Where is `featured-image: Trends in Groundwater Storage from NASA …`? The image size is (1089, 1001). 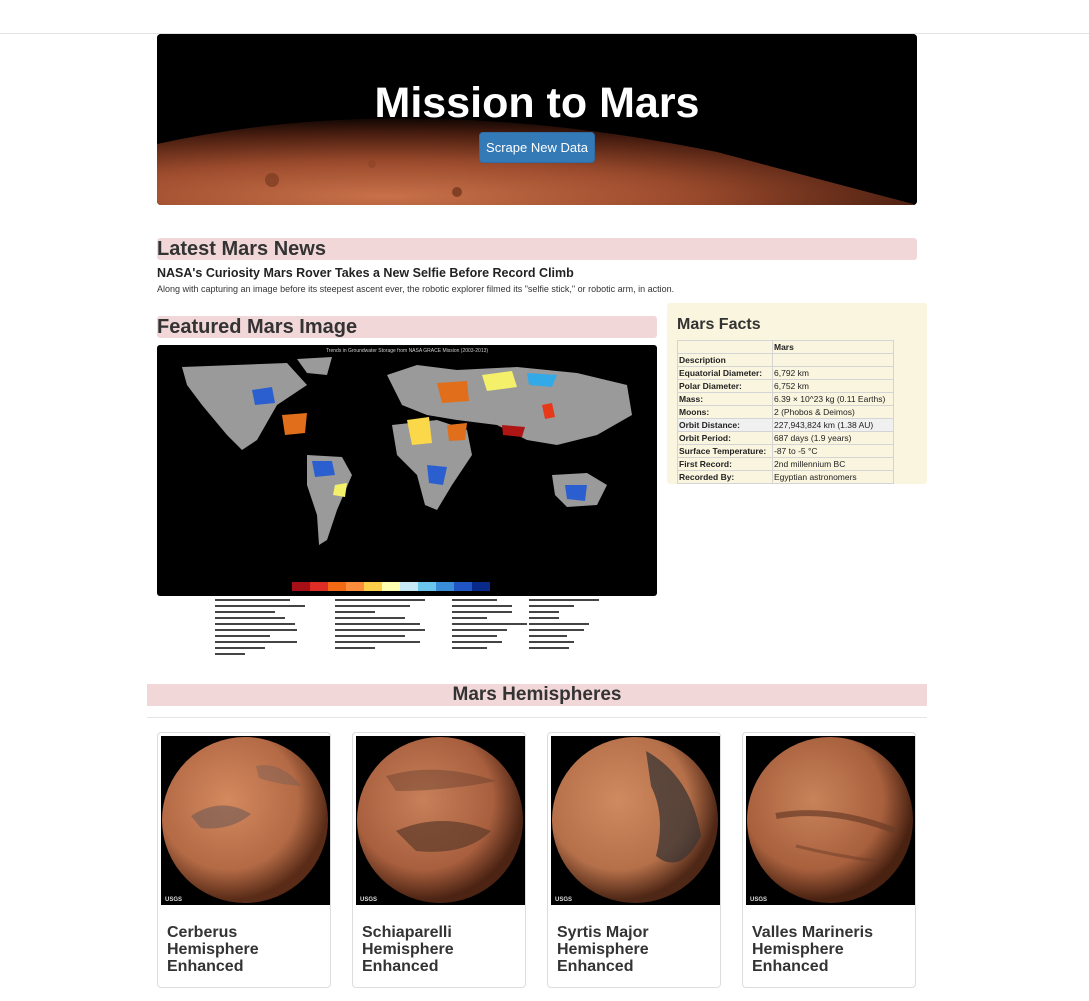
featured-image: Trends in Groundwater Storage from NASA … is located at coordinates (407, 506).